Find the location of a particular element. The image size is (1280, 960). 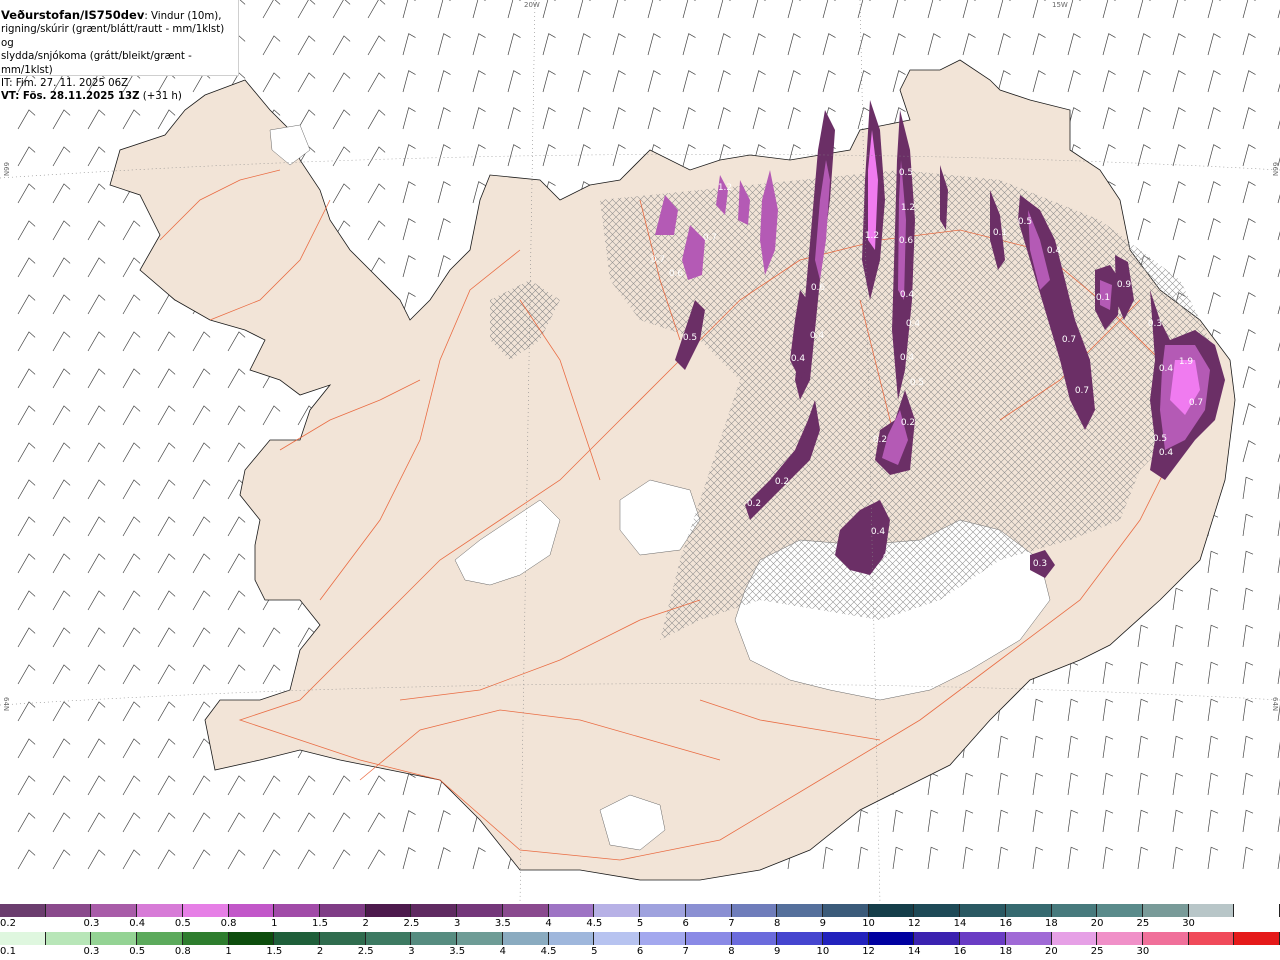

legend-label: 0.1 is located at coordinates (8, 951).